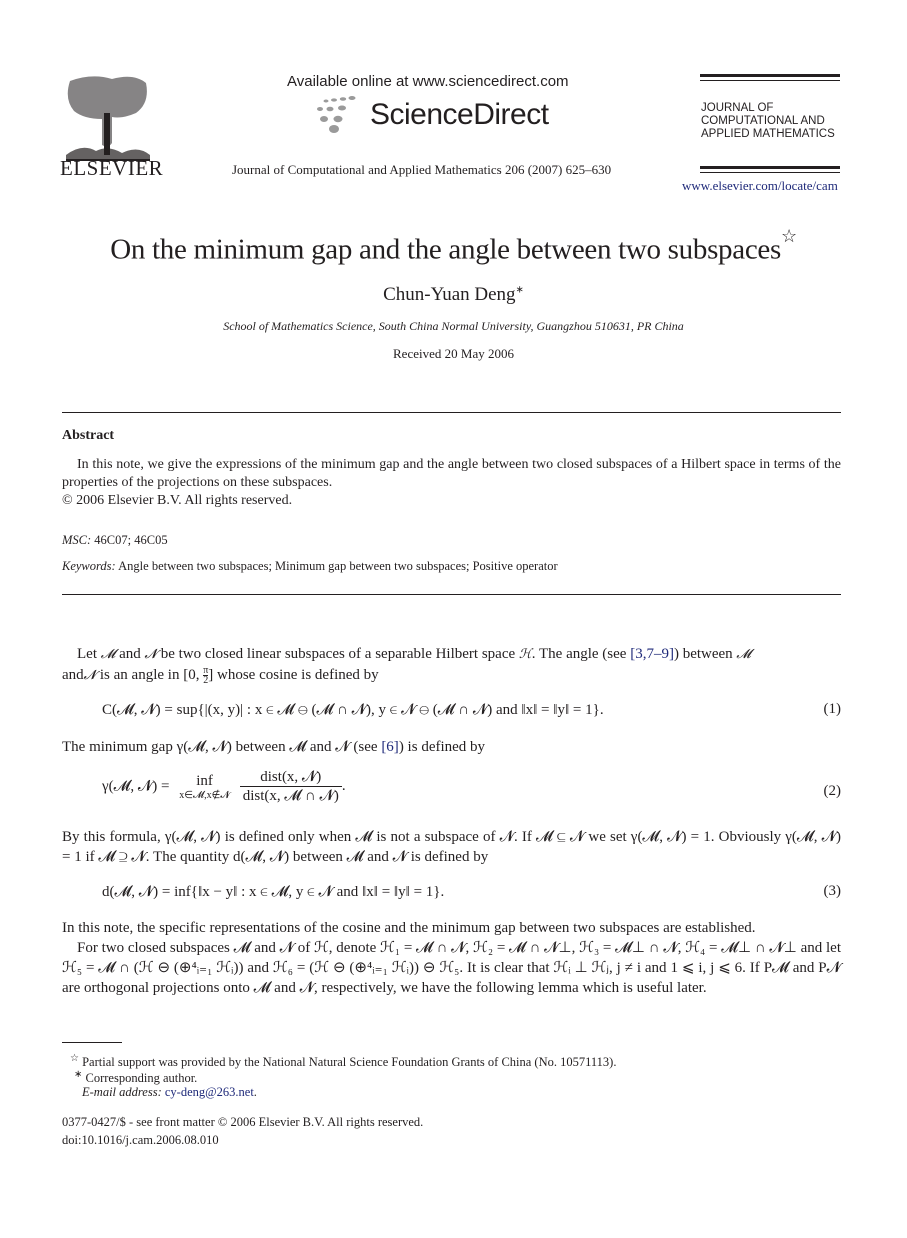 Image resolution: width=907 pixels, height=1238 pixels. Describe the element at coordinates (293, 675) in the screenshot. I see `text-span: ] whose cosine is defined by` at that location.